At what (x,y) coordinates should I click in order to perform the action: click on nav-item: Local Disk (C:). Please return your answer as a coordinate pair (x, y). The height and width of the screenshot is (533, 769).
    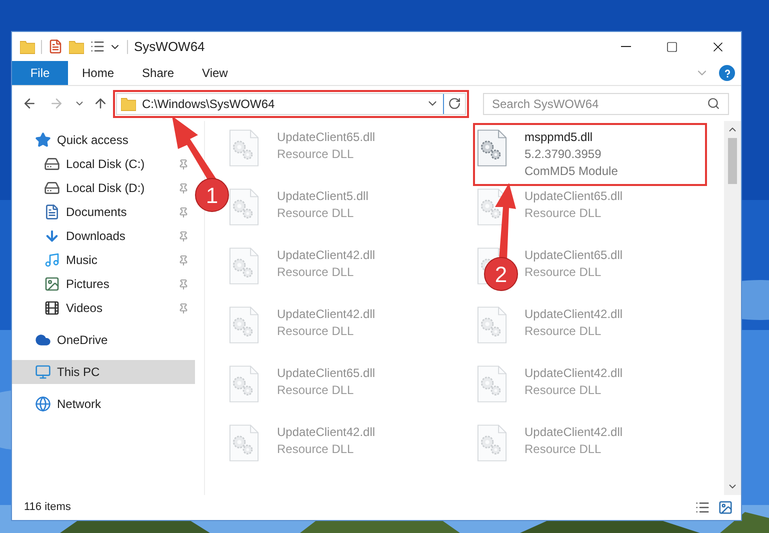
    Looking at the image, I should click on (103, 164).